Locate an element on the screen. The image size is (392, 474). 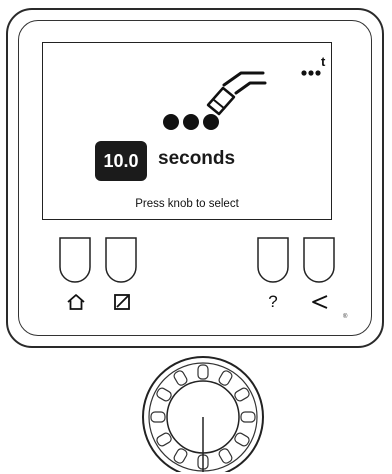
registered-mark: ® is located at coordinates (345, 317).